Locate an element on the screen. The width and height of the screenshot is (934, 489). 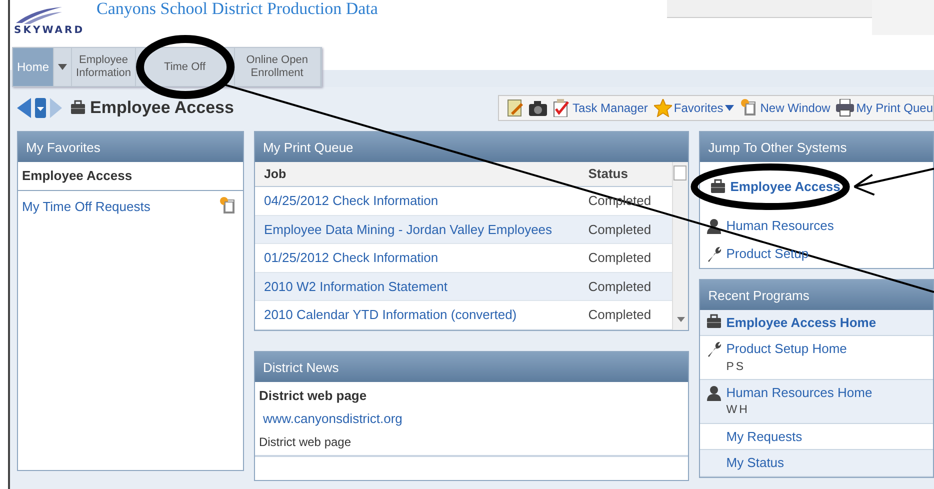
program-code: PS is located at coordinates (736, 367).